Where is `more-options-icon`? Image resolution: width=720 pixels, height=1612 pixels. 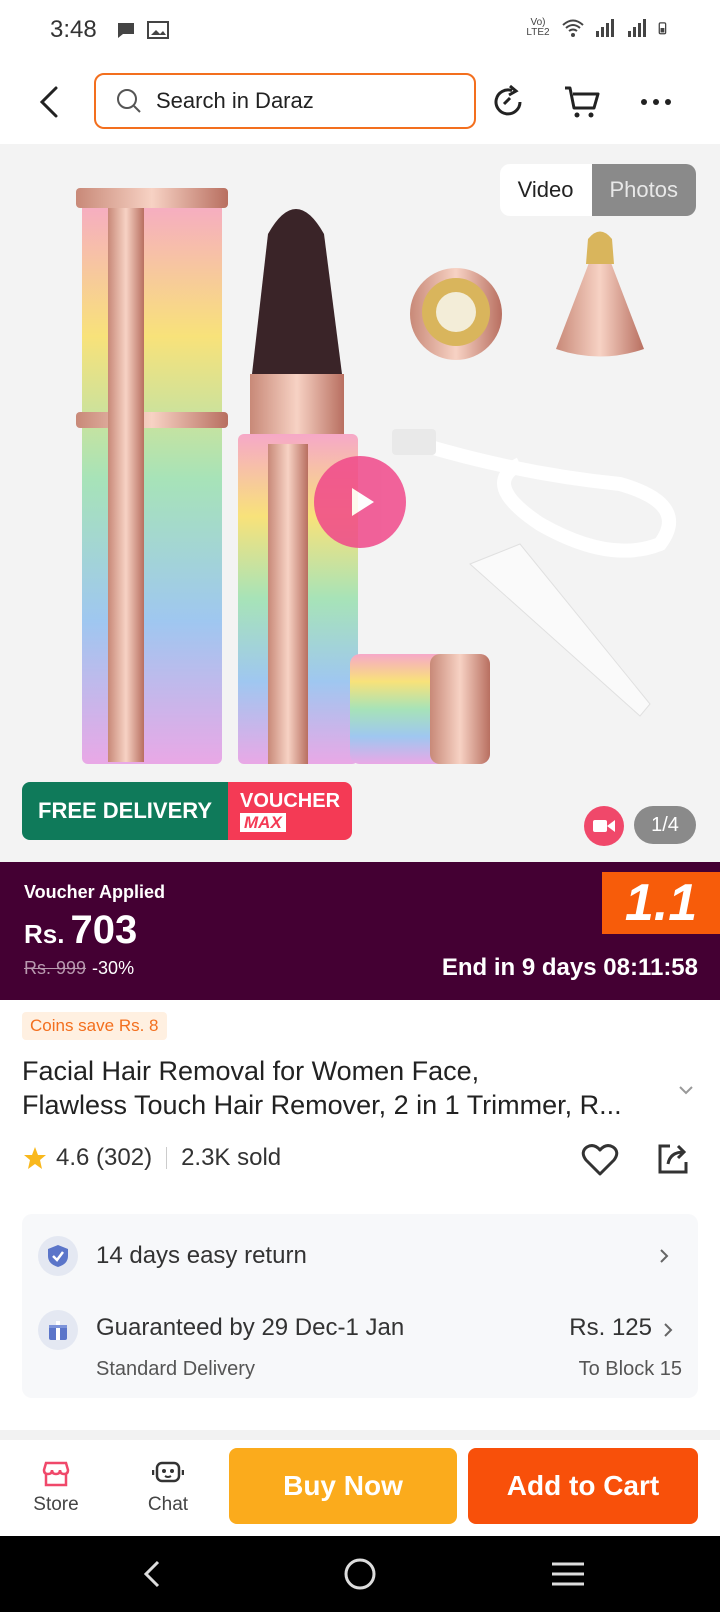 more-options-icon is located at coordinates (656, 102).